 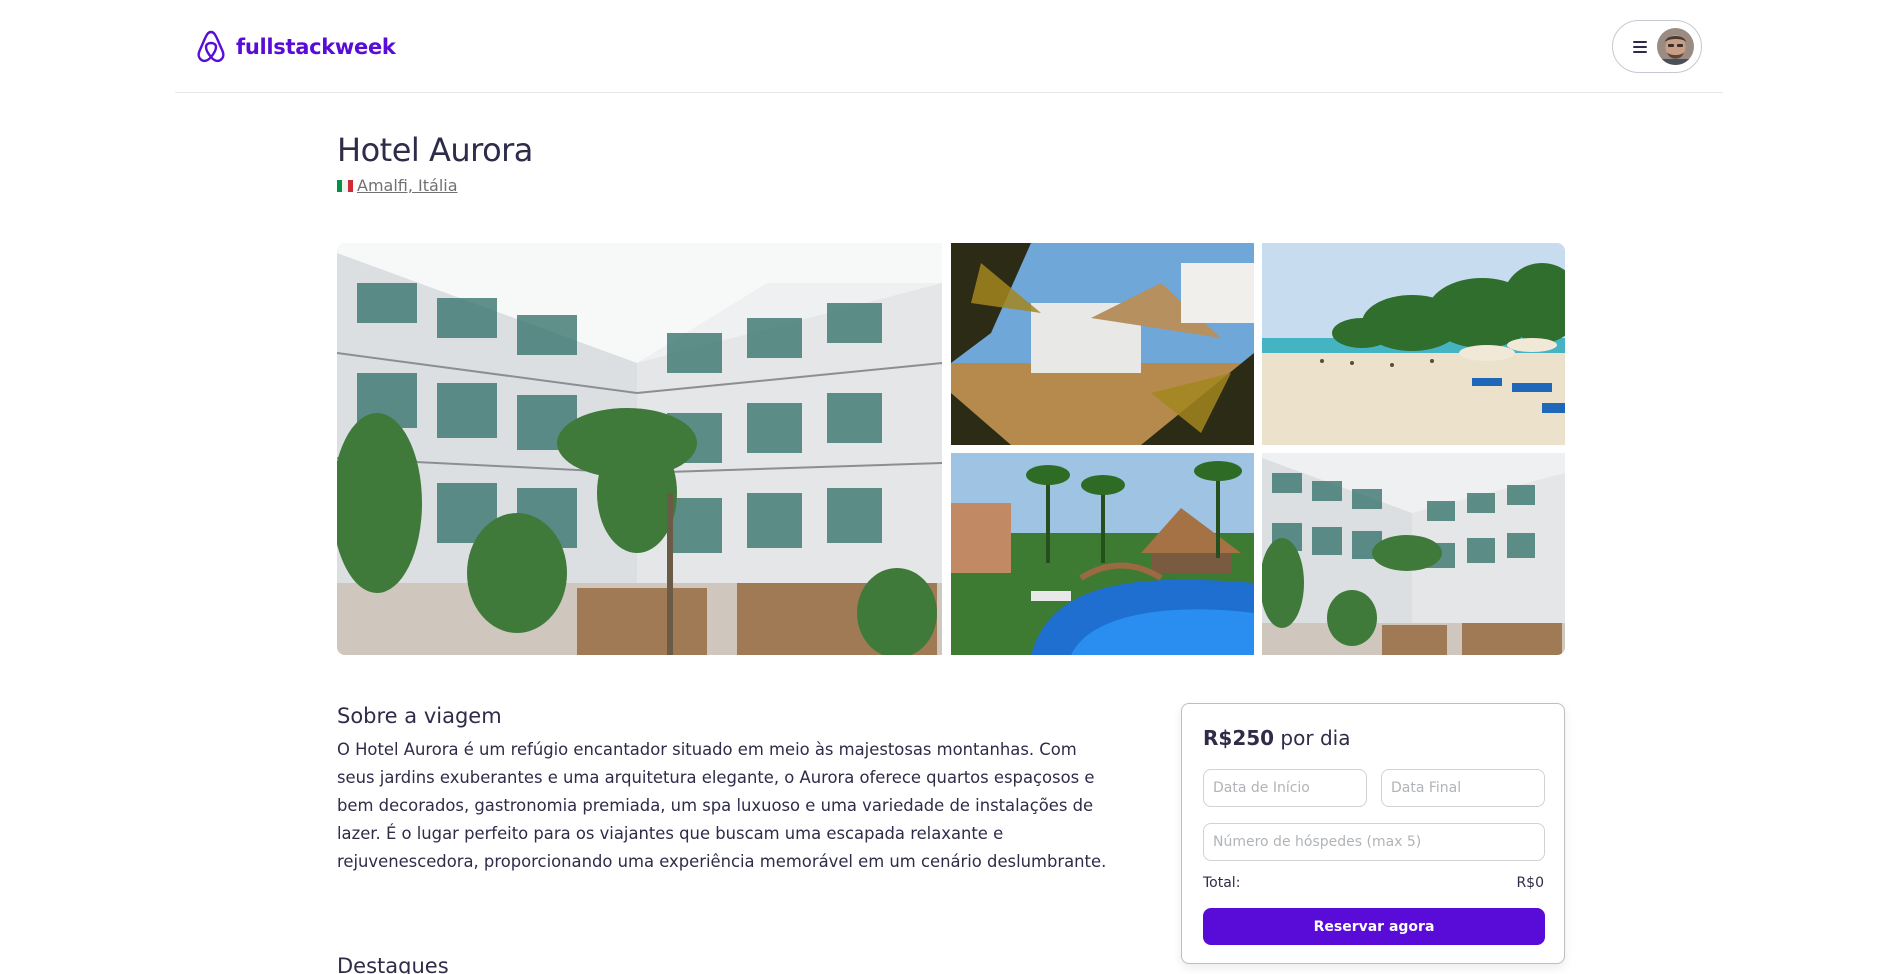 What do you see at coordinates (949, 46) in the screenshot?
I see `top-navbar: fullstackweek` at bounding box center [949, 46].